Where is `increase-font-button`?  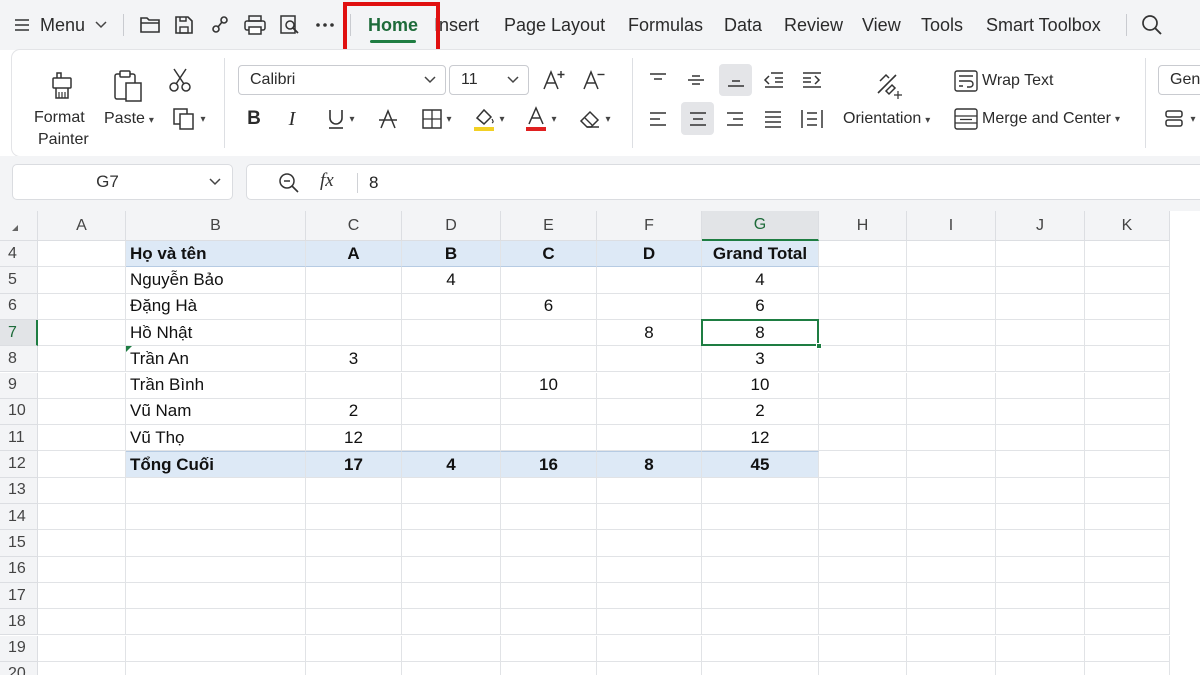 increase-font-button is located at coordinates (554, 80).